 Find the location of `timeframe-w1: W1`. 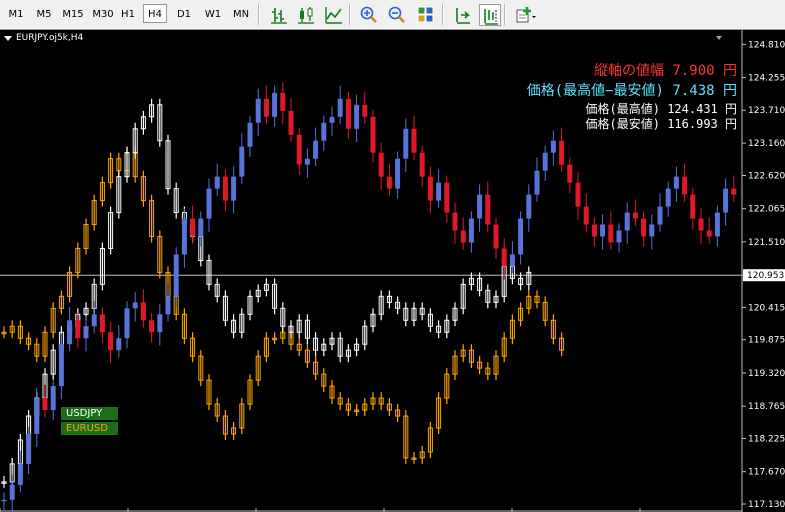

timeframe-w1: W1 is located at coordinates (213, 14).